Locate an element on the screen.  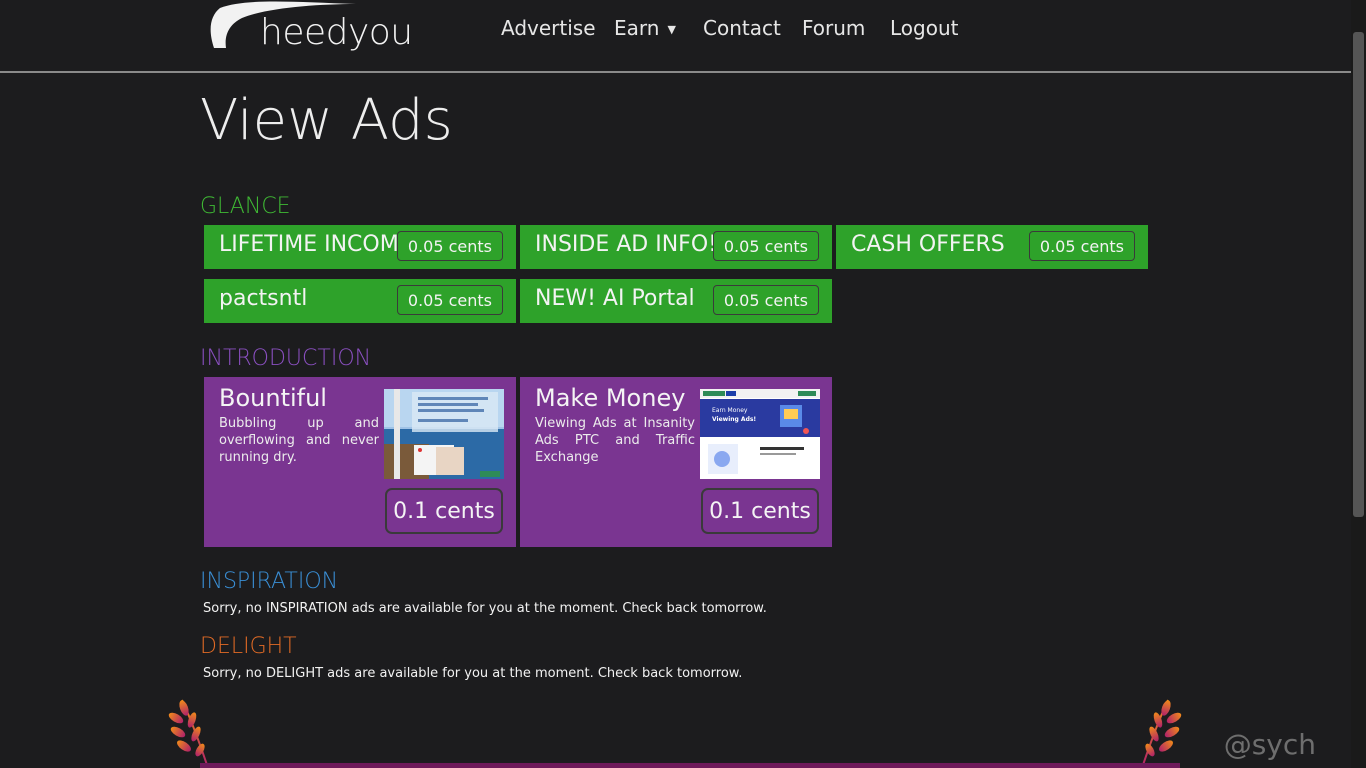
nav-contact: Contact is located at coordinates (742, 28).